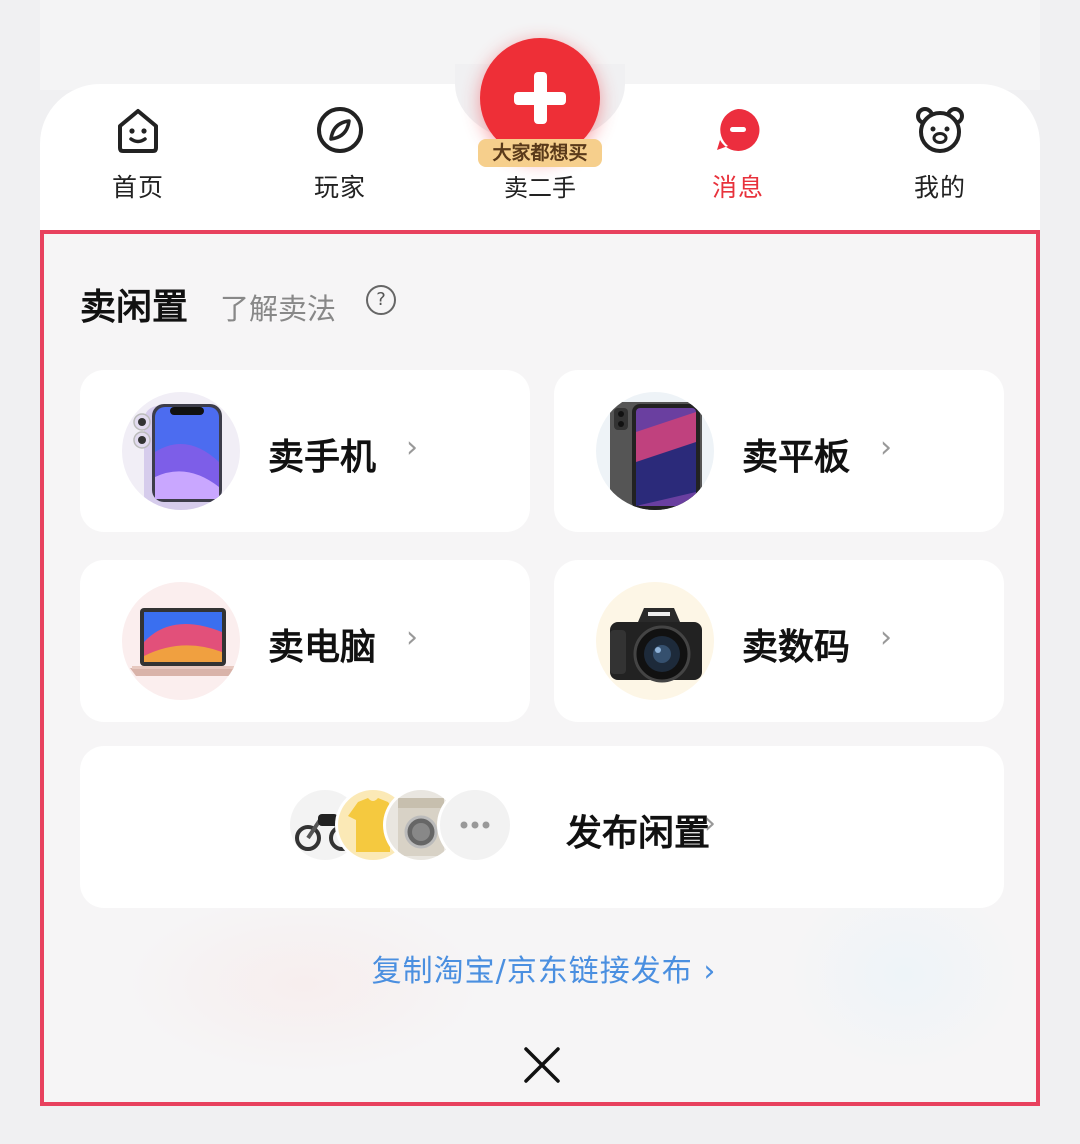 This screenshot has width=1080, height=1144. What do you see at coordinates (542, 1065) in the screenshot?
I see `close-icon` at bounding box center [542, 1065].